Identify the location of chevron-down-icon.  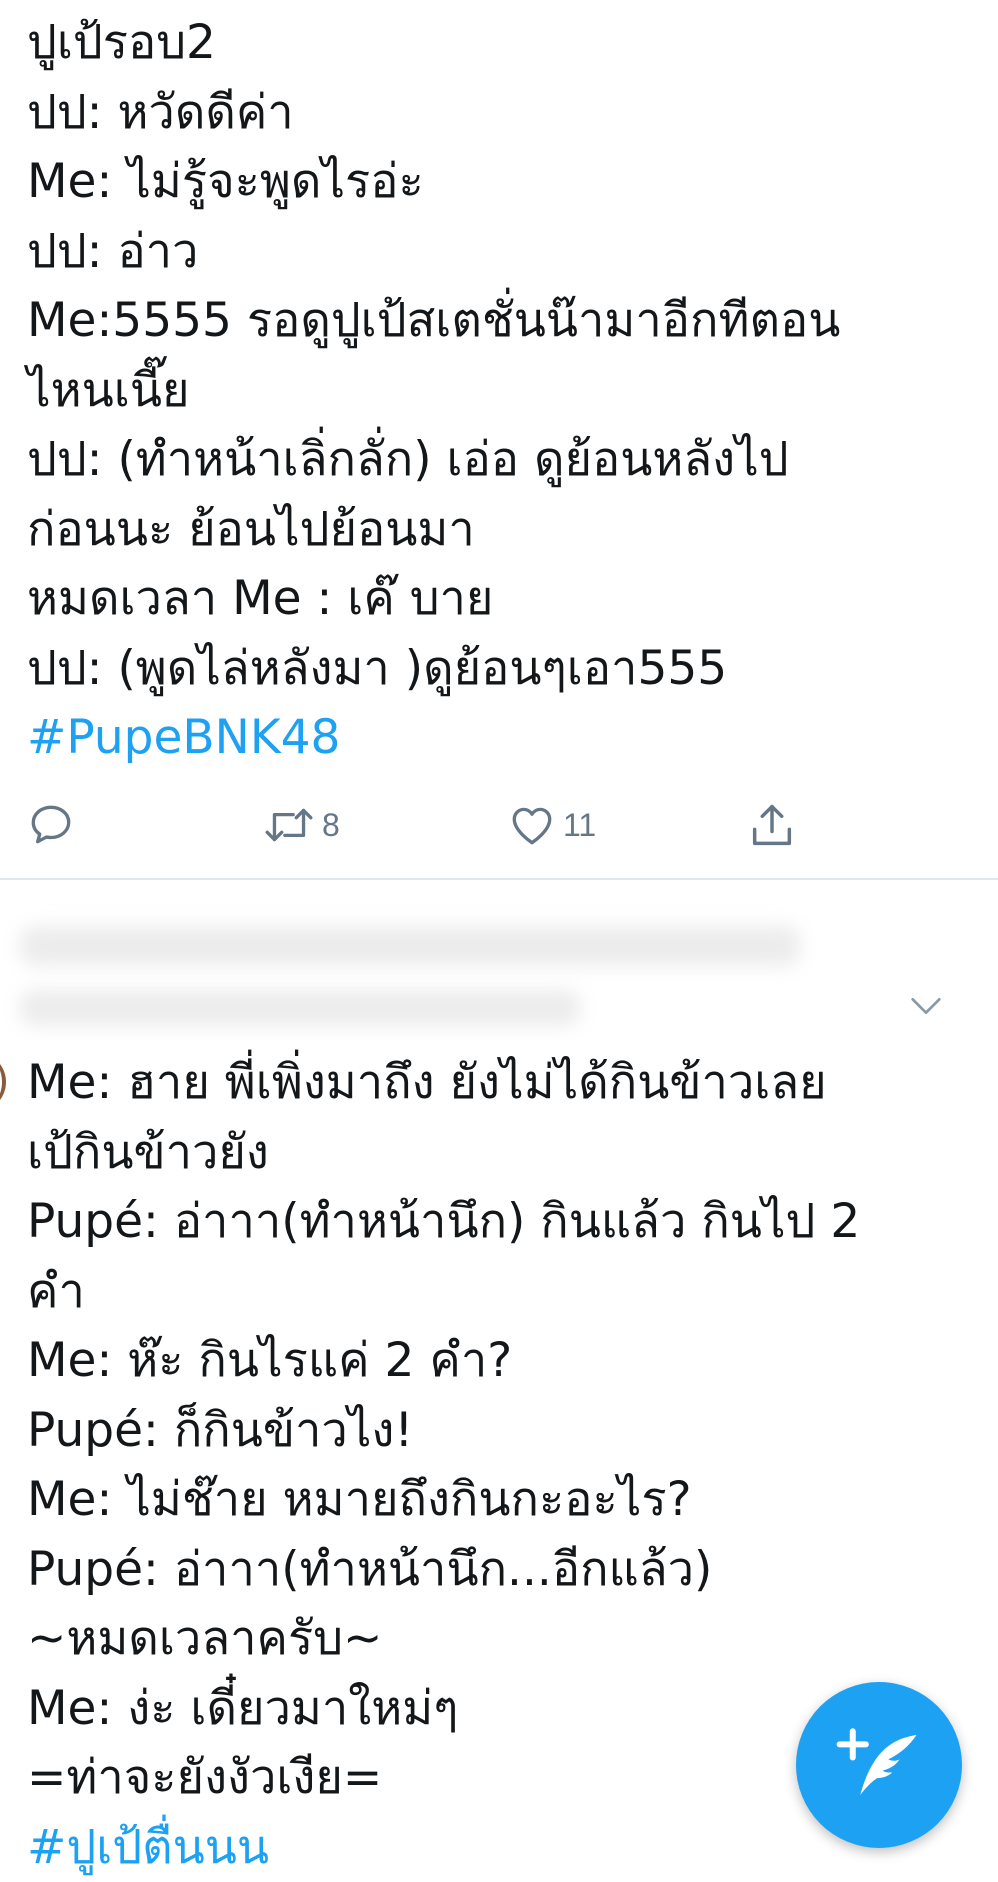
(926, 1006).